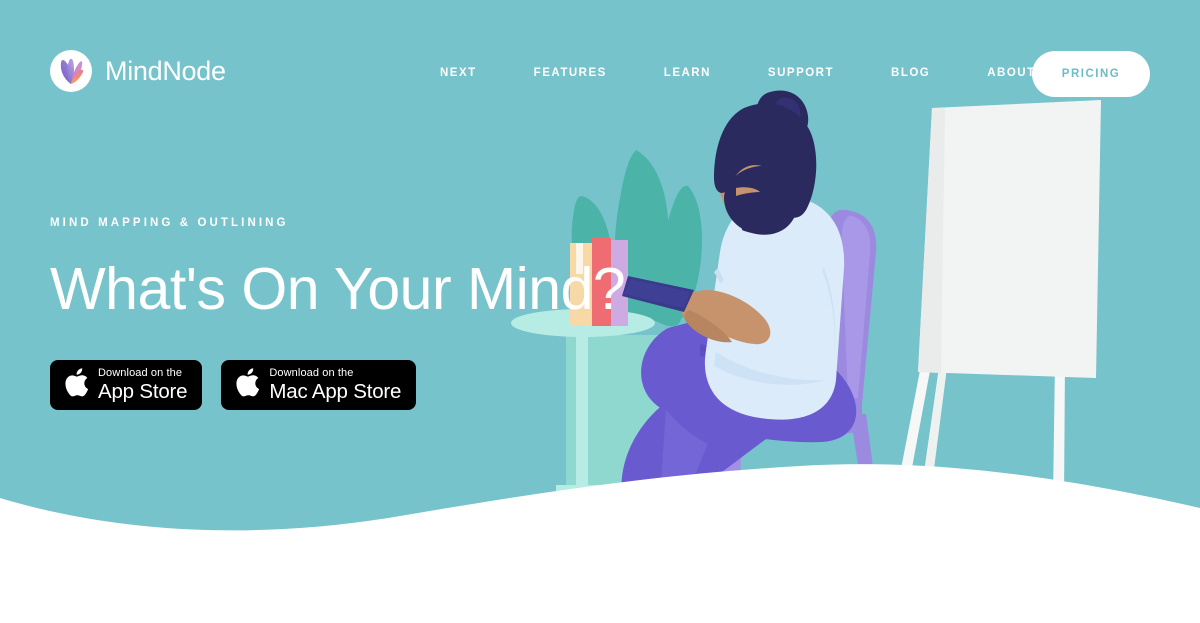 The height and width of the screenshot is (623, 1200). Describe the element at coordinates (169, 223) in the screenshot. I see `hero-eyebrow: MIND MAPPING & OUTLINING` at that location.